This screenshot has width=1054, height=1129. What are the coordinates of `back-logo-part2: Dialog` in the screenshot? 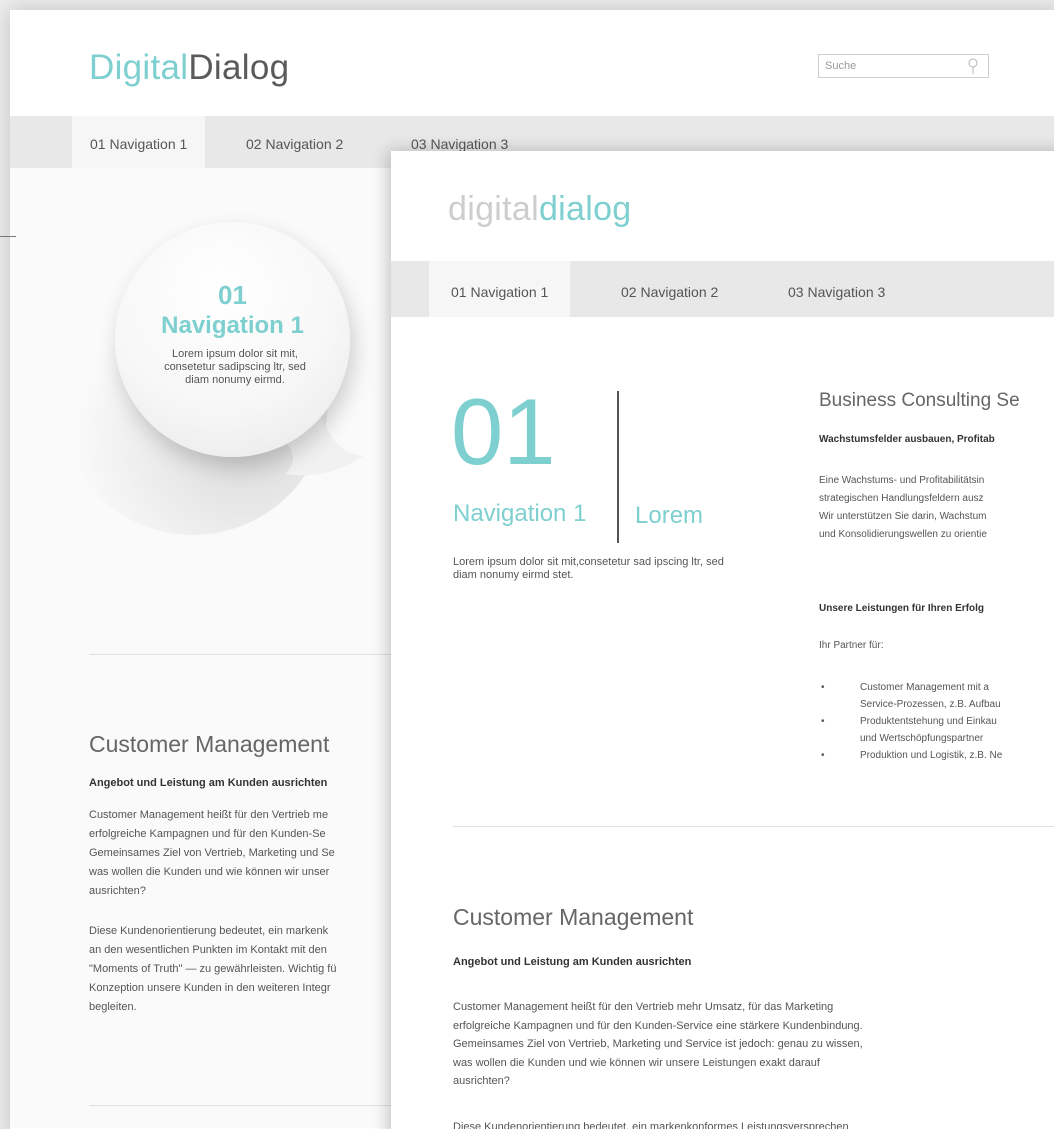 It's located at (239, 67).